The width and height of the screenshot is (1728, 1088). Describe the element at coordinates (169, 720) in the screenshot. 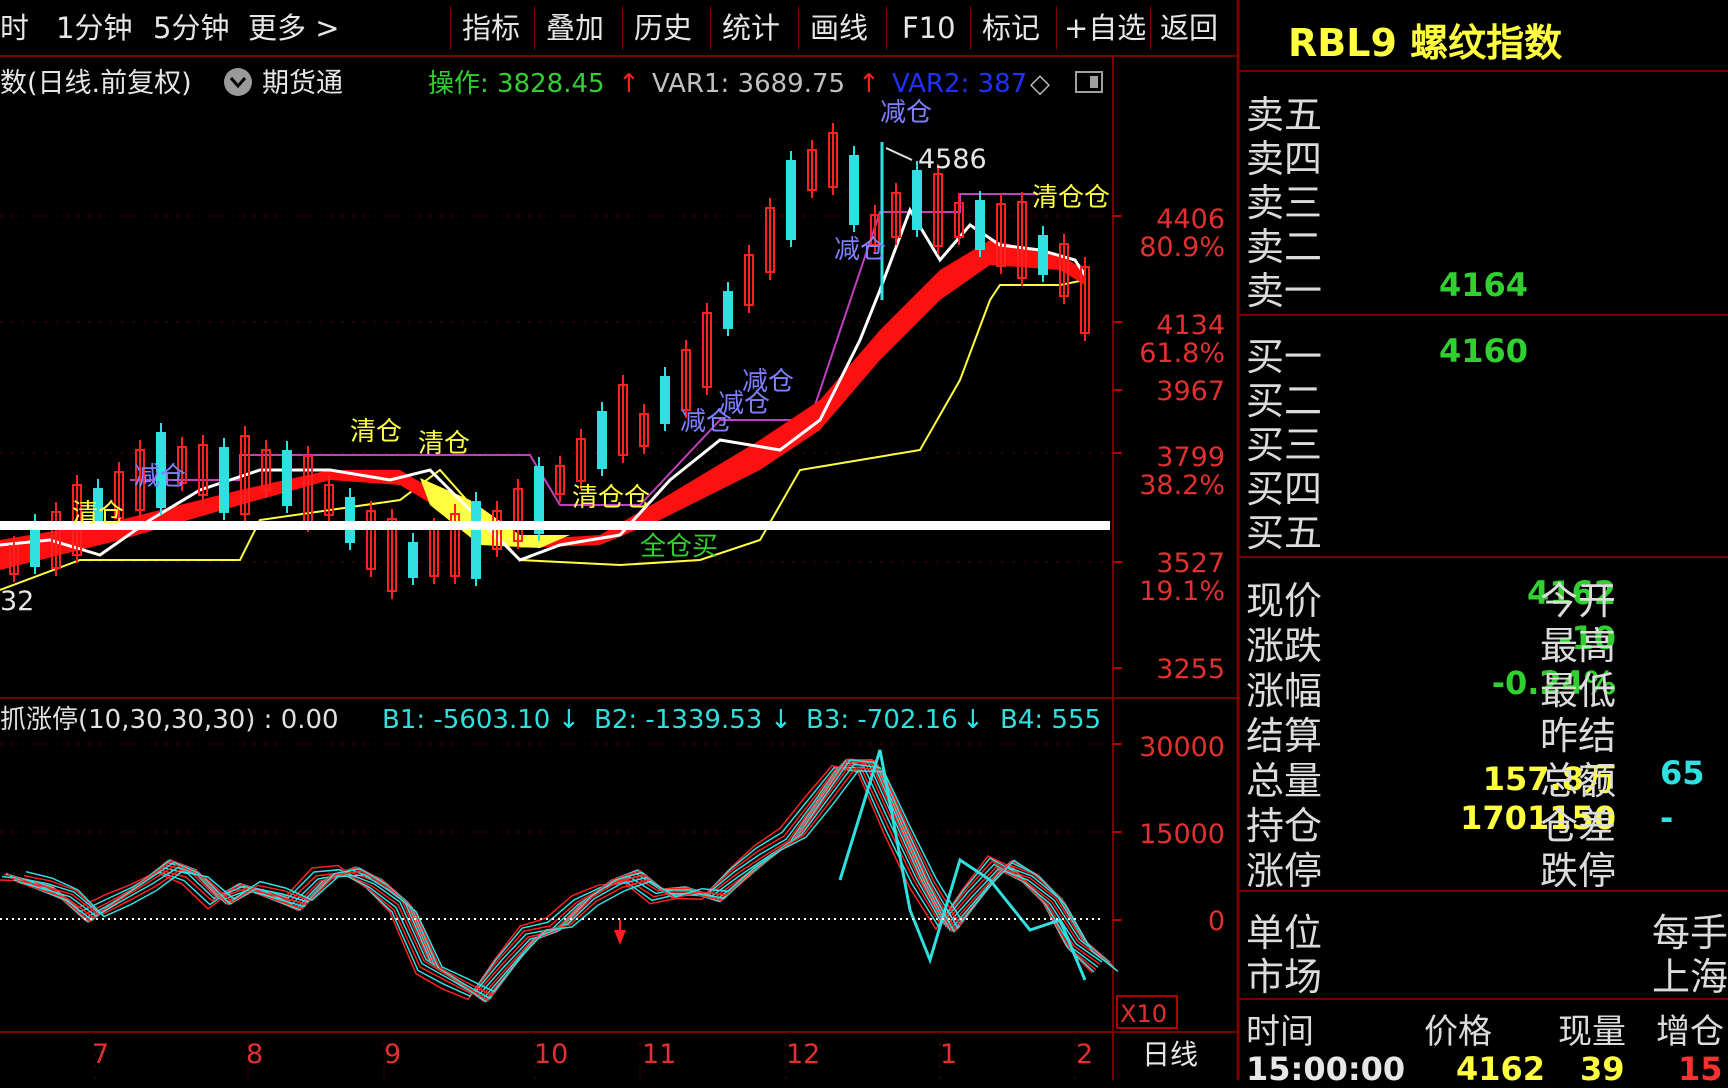

I see `indicator-title: 抓涨停(10,30,30,30) : 0.00` at that location.